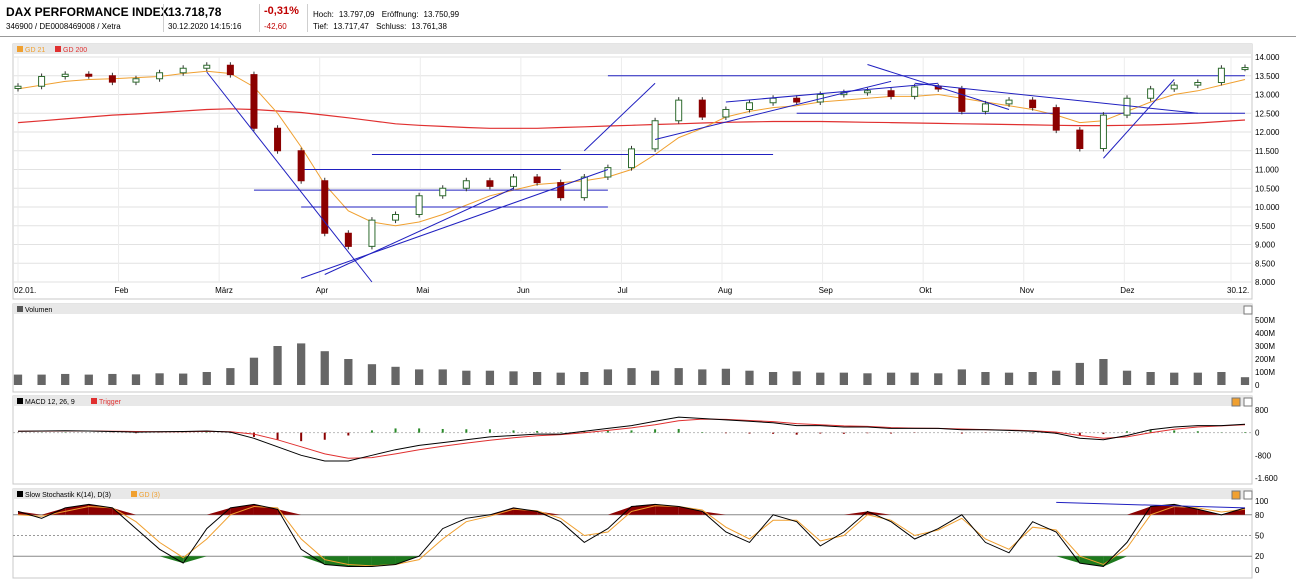 The width and height of the screenshot is (1296, 586). I want to click on volume-y-tick-label: 300M, so click(1265, 346).